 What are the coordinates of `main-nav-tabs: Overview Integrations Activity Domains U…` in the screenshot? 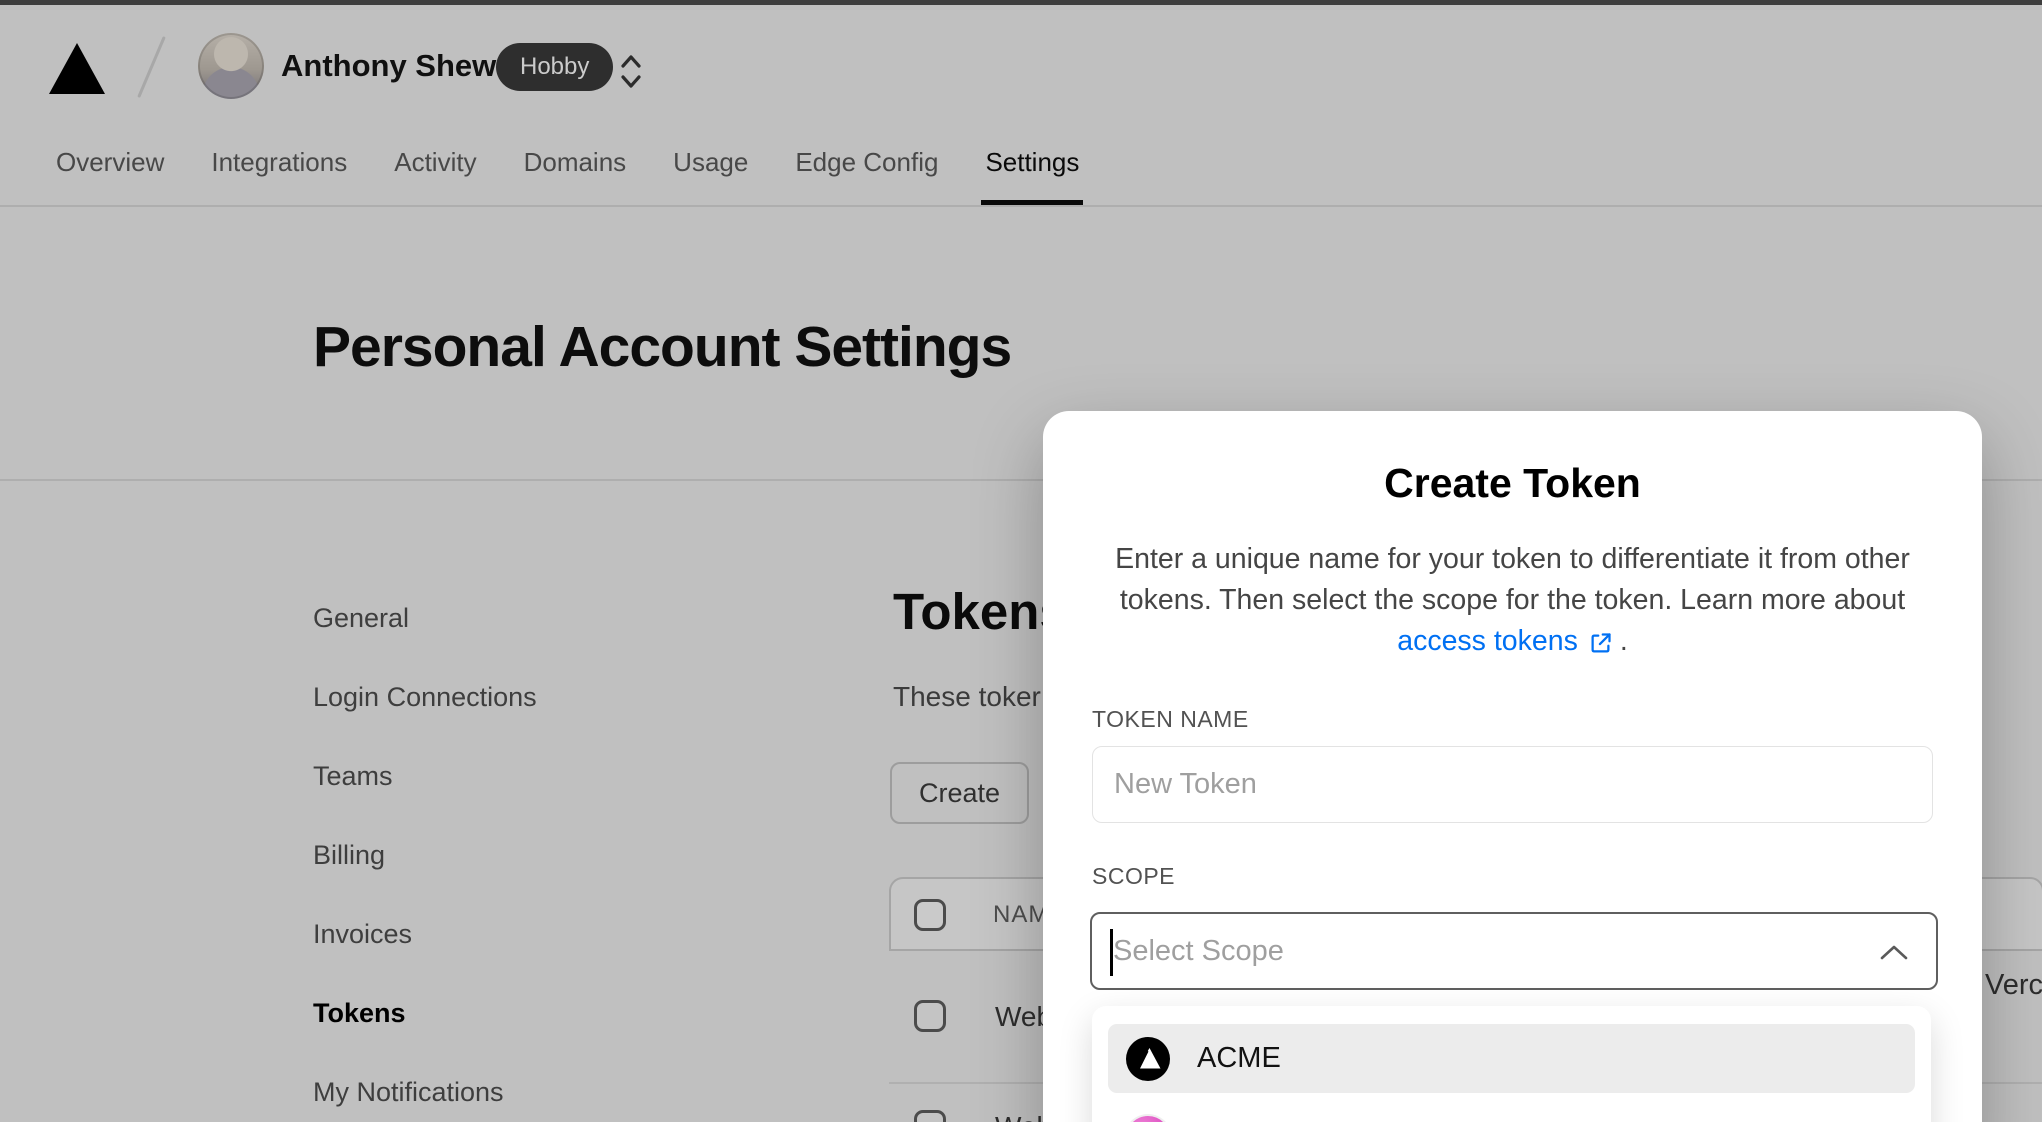 It's located at (570, 172).